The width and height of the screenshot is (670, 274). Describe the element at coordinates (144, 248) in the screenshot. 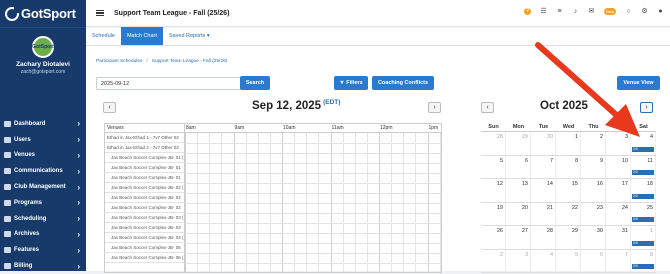

I see `venue-row: Jax Beach Soccer Complex-JB- 05` at that location.